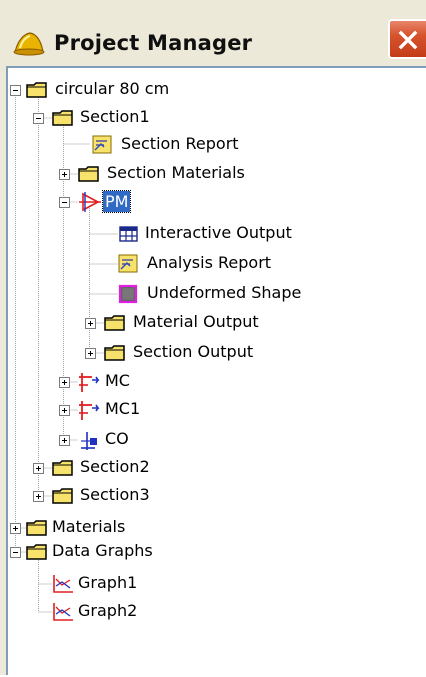  I want to click on tree-item-section2: Section2, so click(132, 469).